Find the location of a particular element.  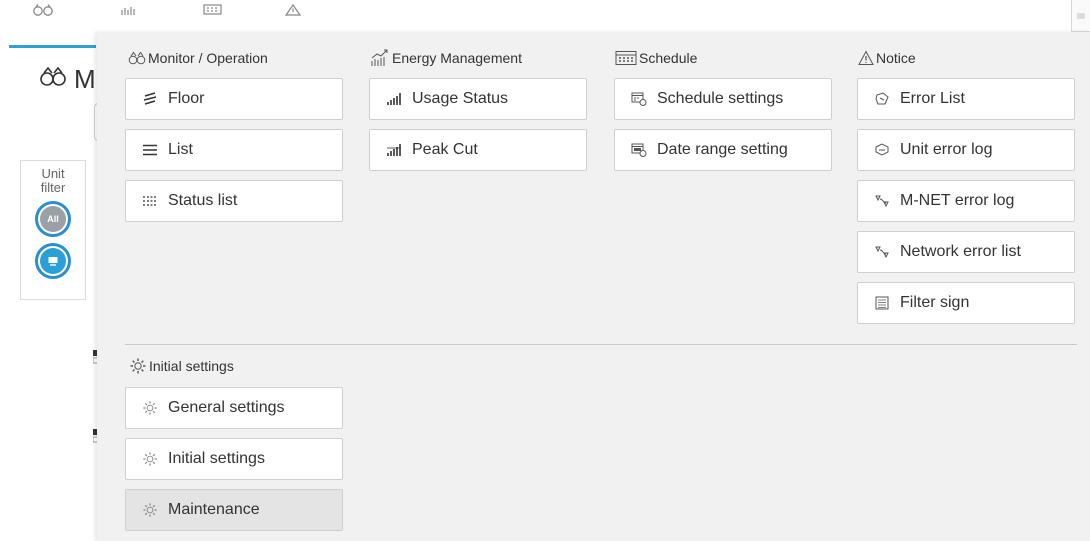

menu-item-label: Date range setting is located at coordinates (722, 149).